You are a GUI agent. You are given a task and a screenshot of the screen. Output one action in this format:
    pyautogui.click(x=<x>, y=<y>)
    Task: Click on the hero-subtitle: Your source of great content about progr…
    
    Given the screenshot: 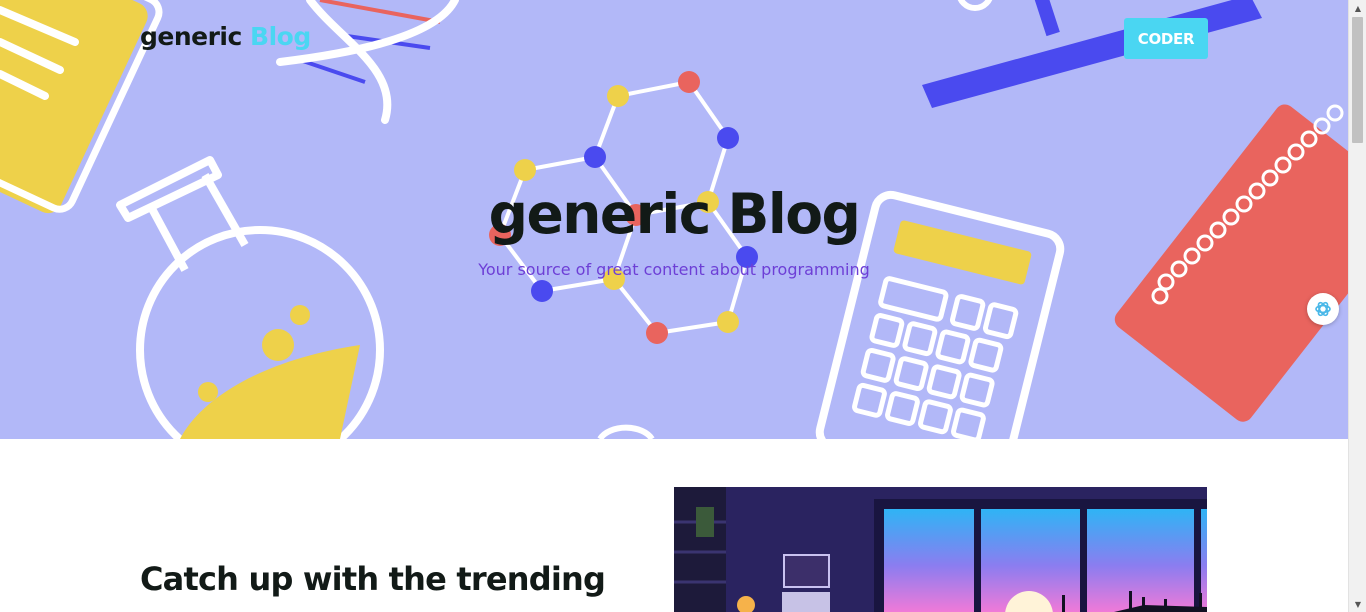 What is the action you would take?
    pyautogui.click(x=674, y=269)
    